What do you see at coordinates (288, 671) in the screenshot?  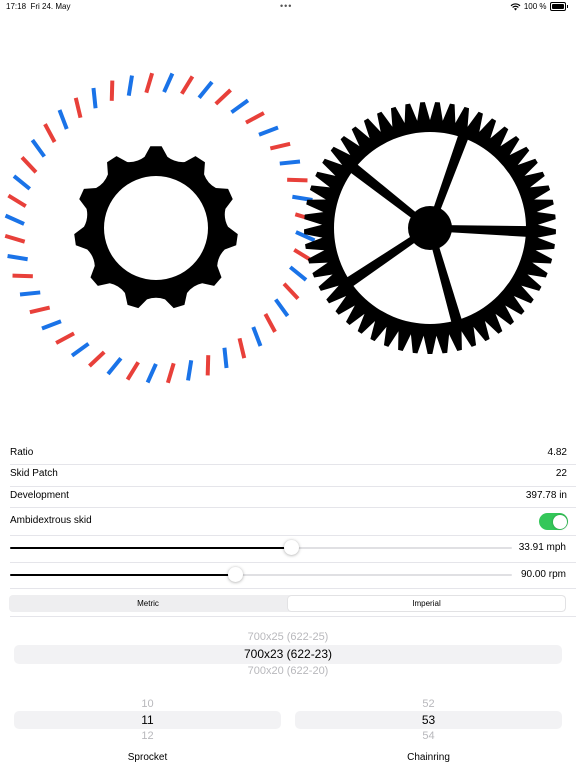 I see `tire-option-below: 700x20 (622-20)` at bounding box center [288, 671].